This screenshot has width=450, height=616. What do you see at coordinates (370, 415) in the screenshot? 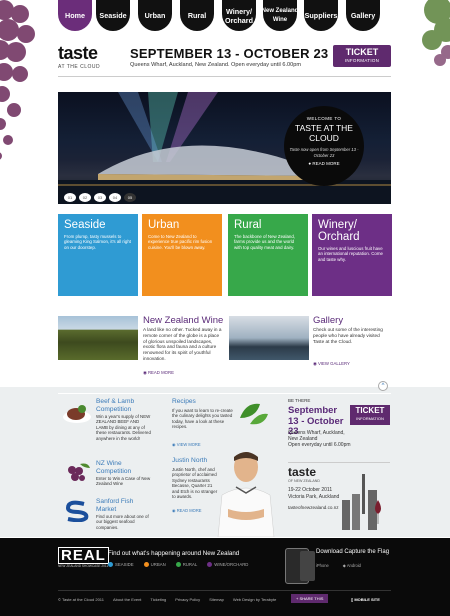
I see `be-there-ticket-button: TICKET INFORMATION` at bounding box center [370, 415].